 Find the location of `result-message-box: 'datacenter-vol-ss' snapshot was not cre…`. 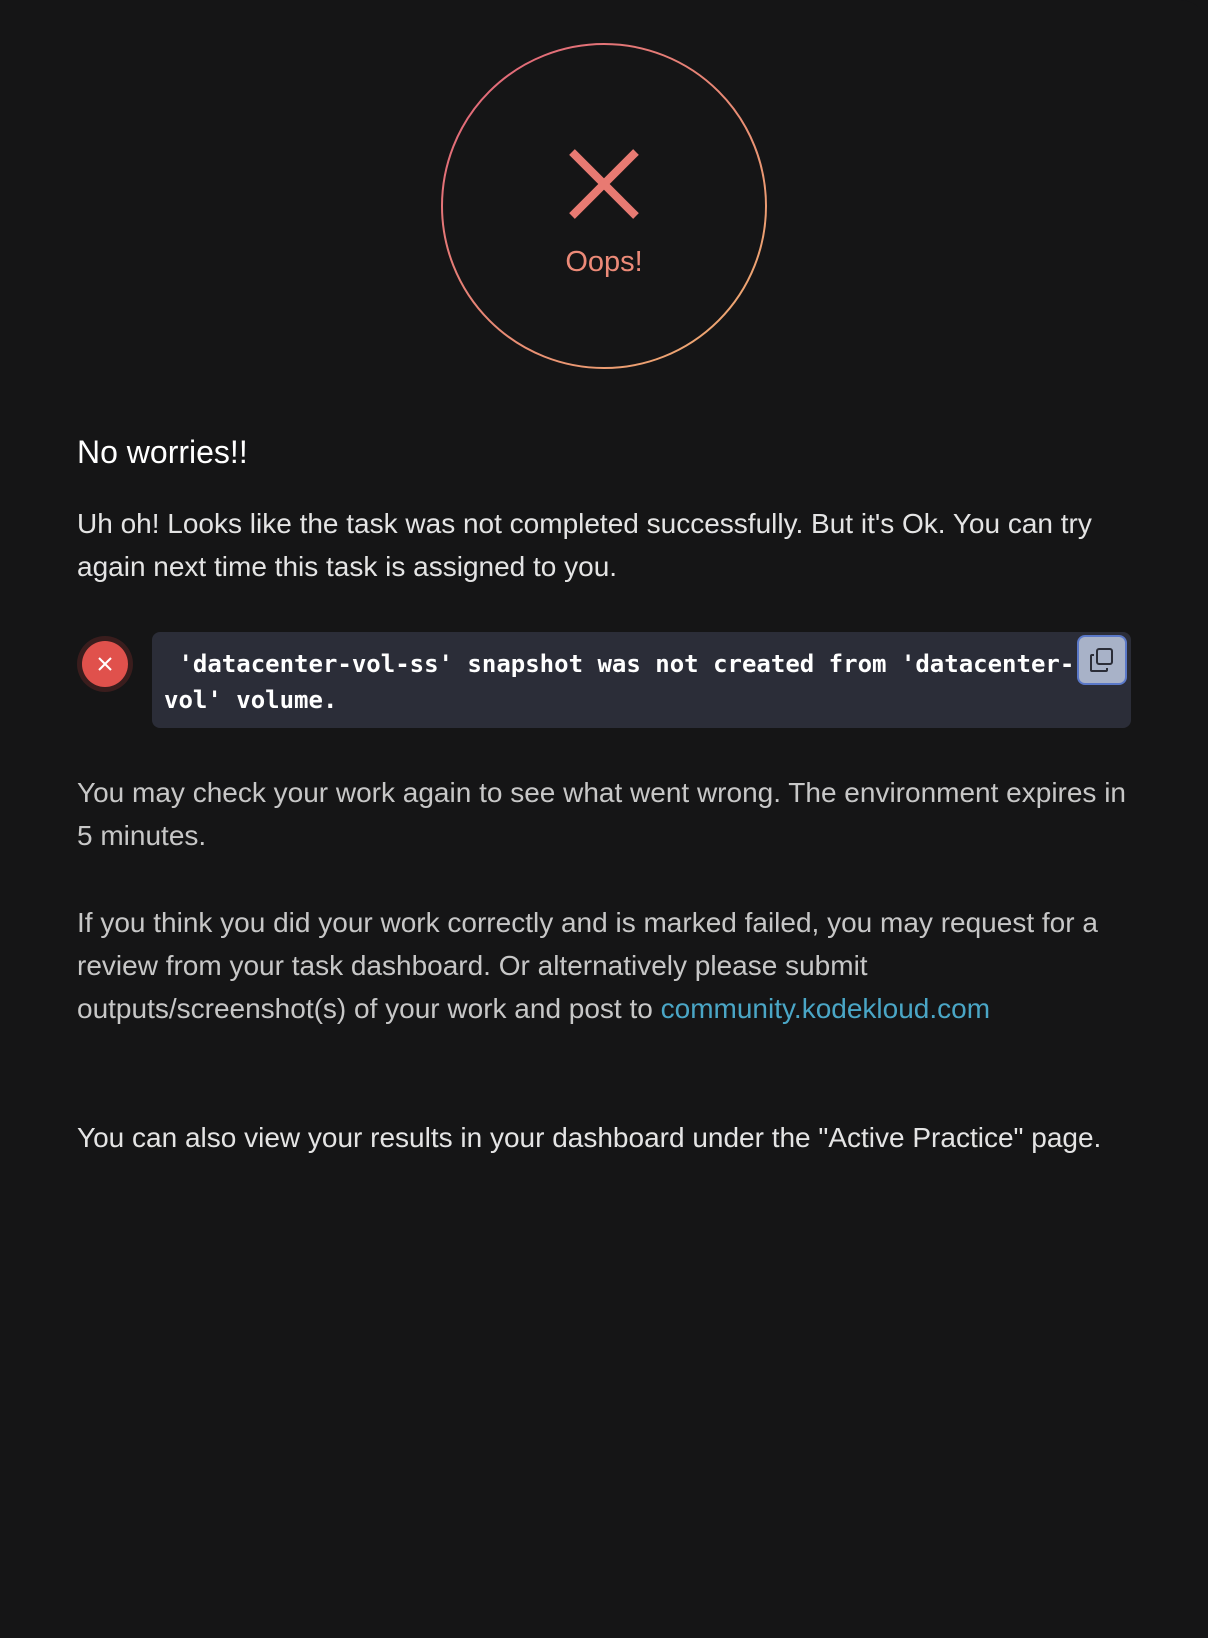

result-message-box: 'datacenter-vol-ss' snapshot was not cre… is located at coordinates (641, 680).